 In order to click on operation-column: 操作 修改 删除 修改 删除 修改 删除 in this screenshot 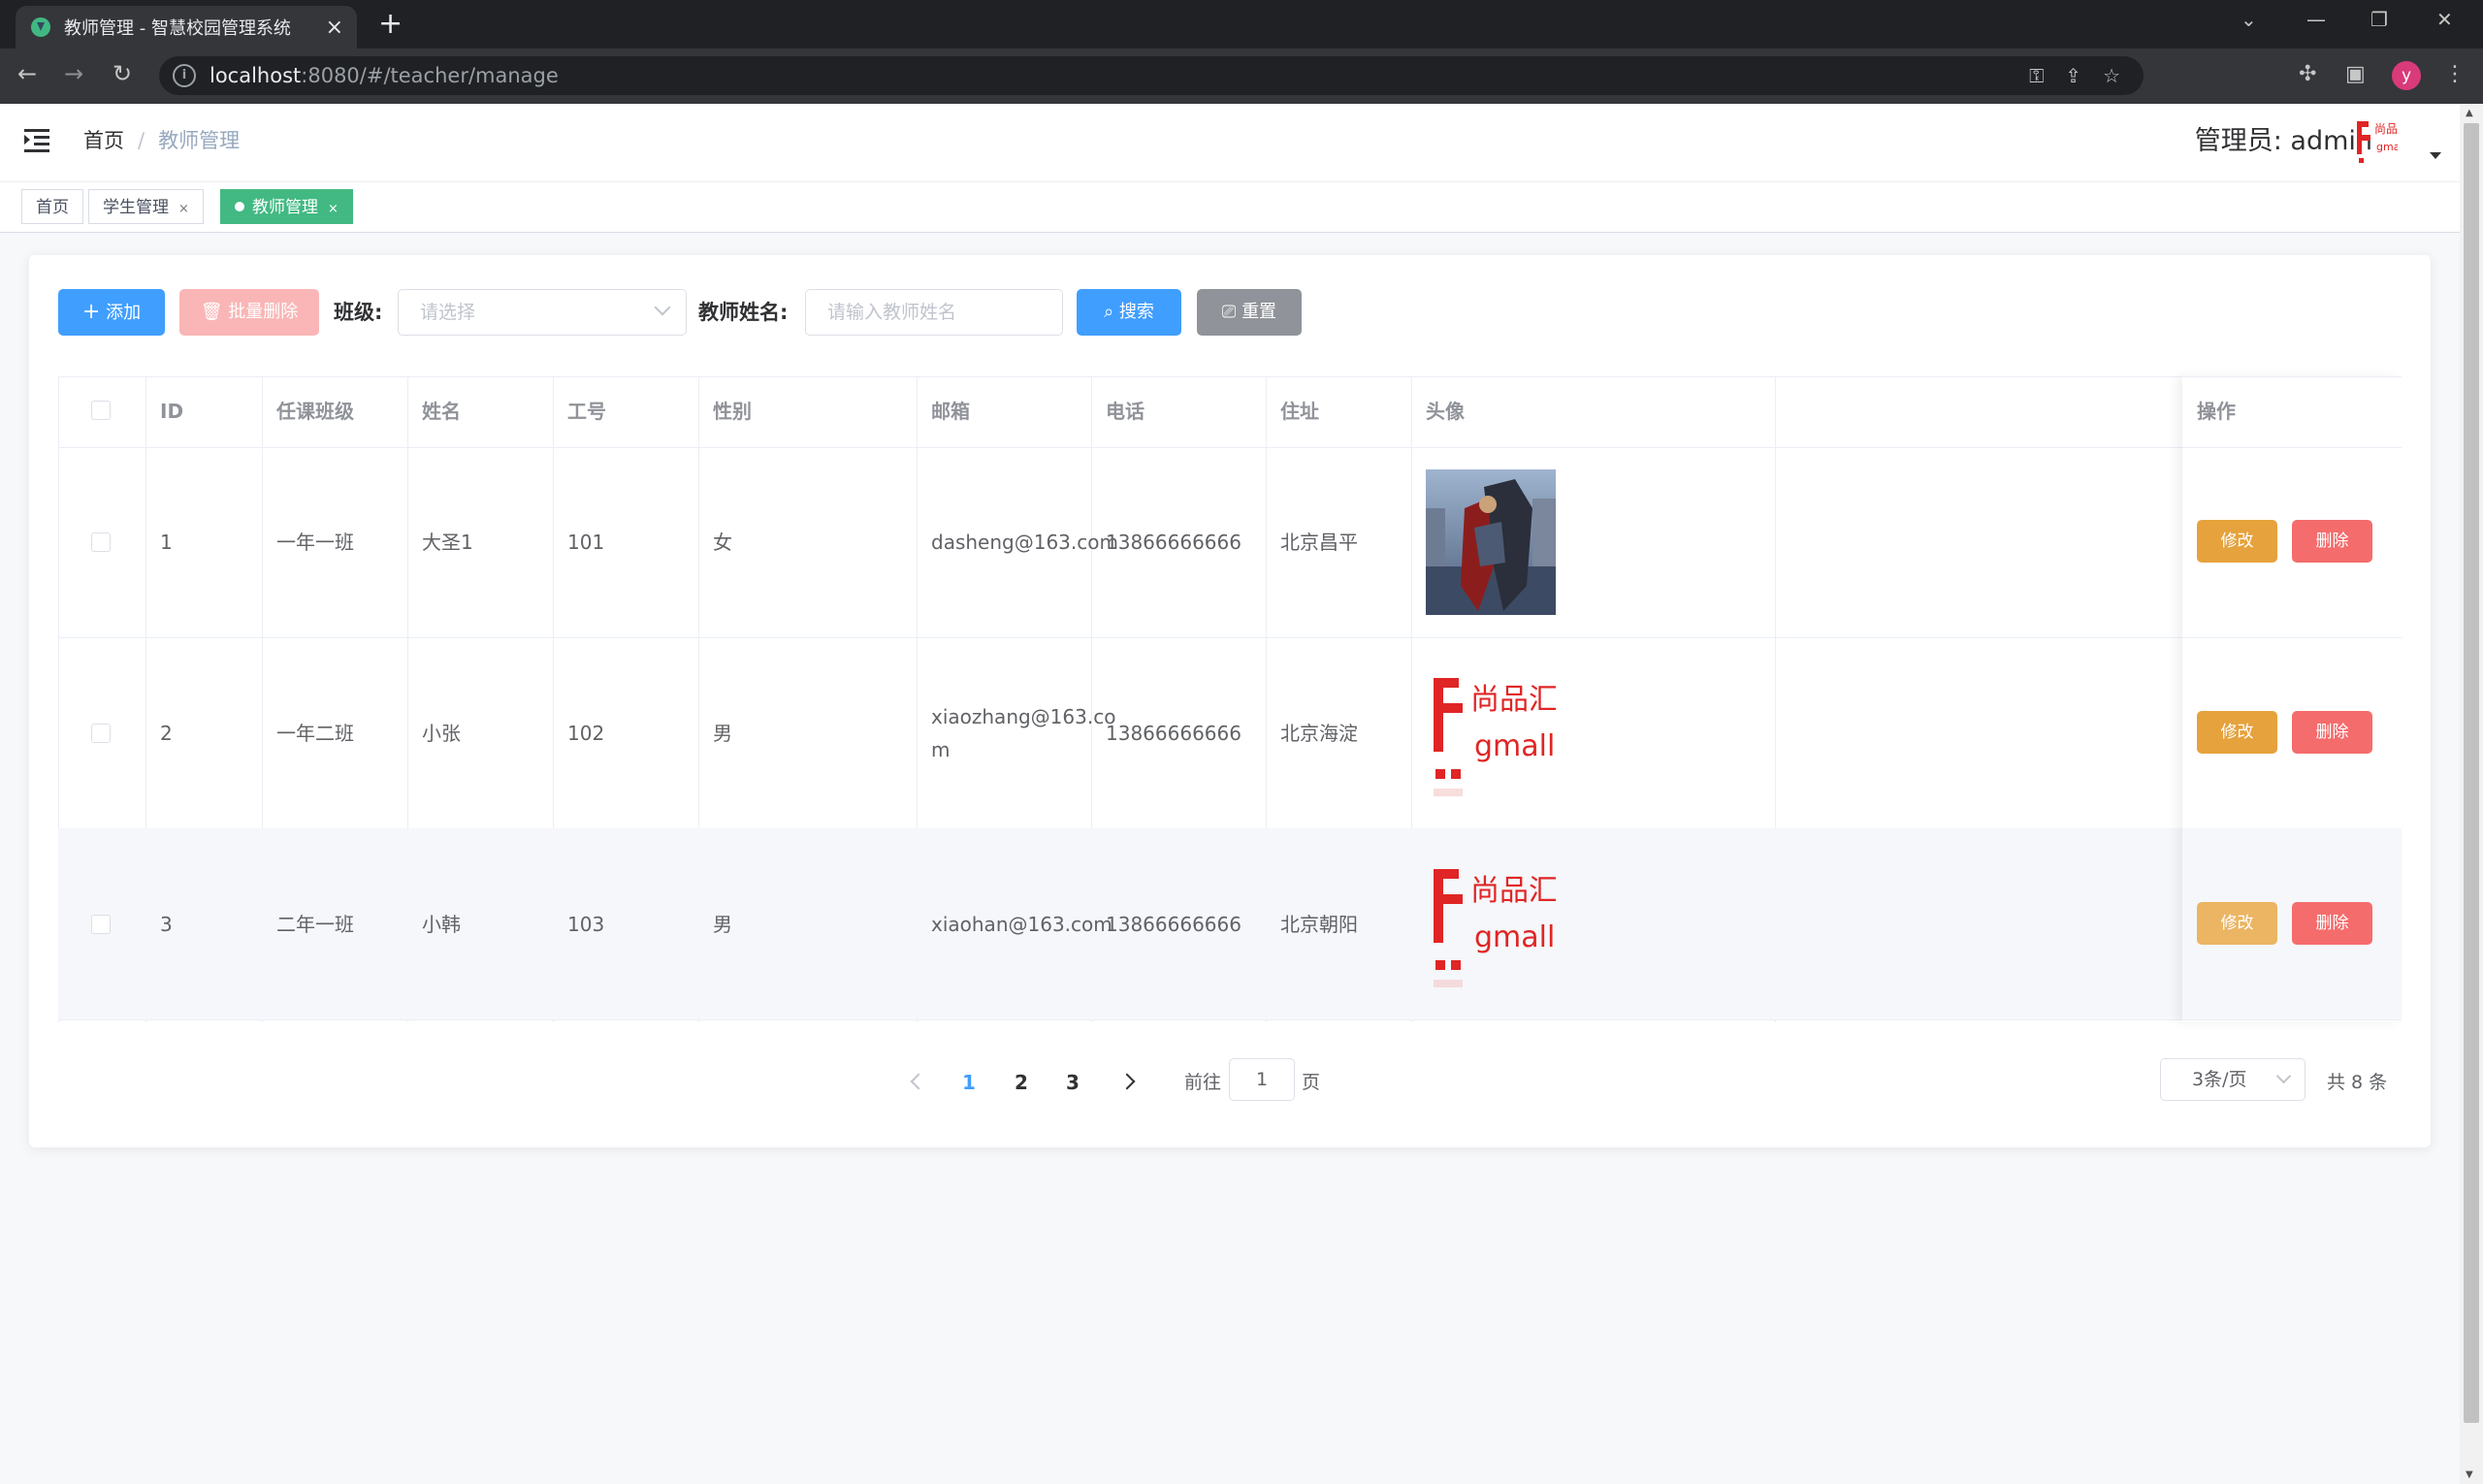, I will do `click(2292, 699)`.